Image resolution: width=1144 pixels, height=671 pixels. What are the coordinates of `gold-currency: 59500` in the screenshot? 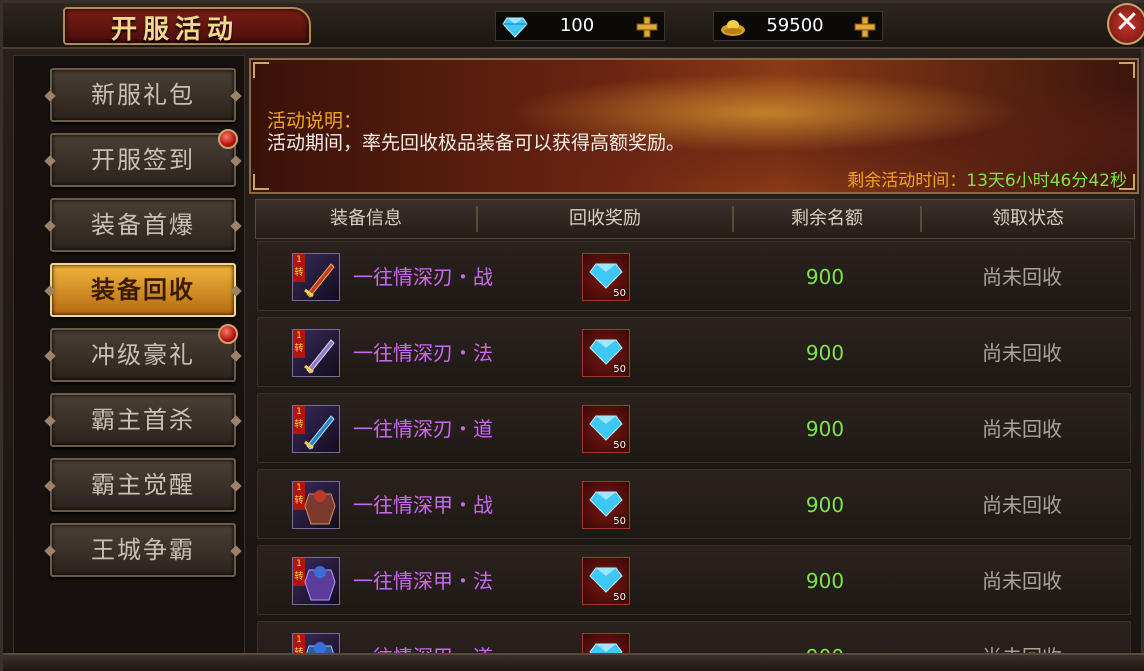 It's located at (798, 26).